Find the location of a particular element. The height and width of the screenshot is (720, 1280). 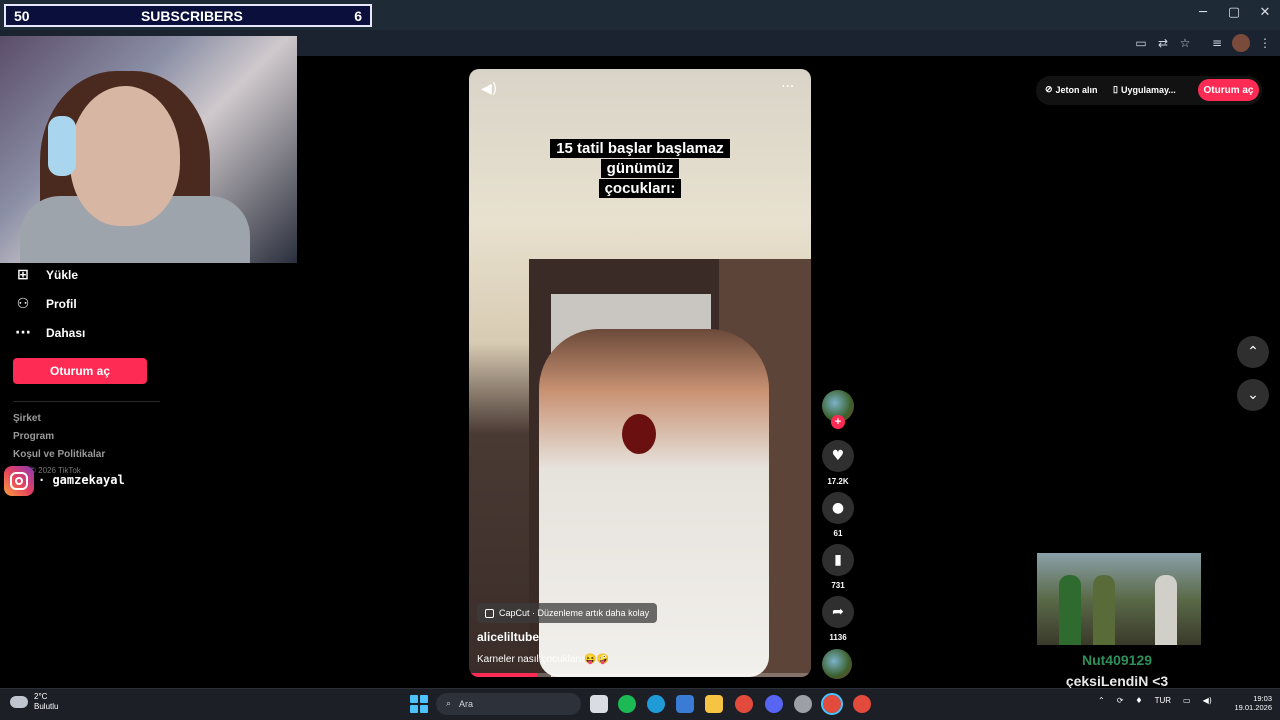

taskbar-clock: 19:03 19.01.2026 is located at coordinates (1248, 703).